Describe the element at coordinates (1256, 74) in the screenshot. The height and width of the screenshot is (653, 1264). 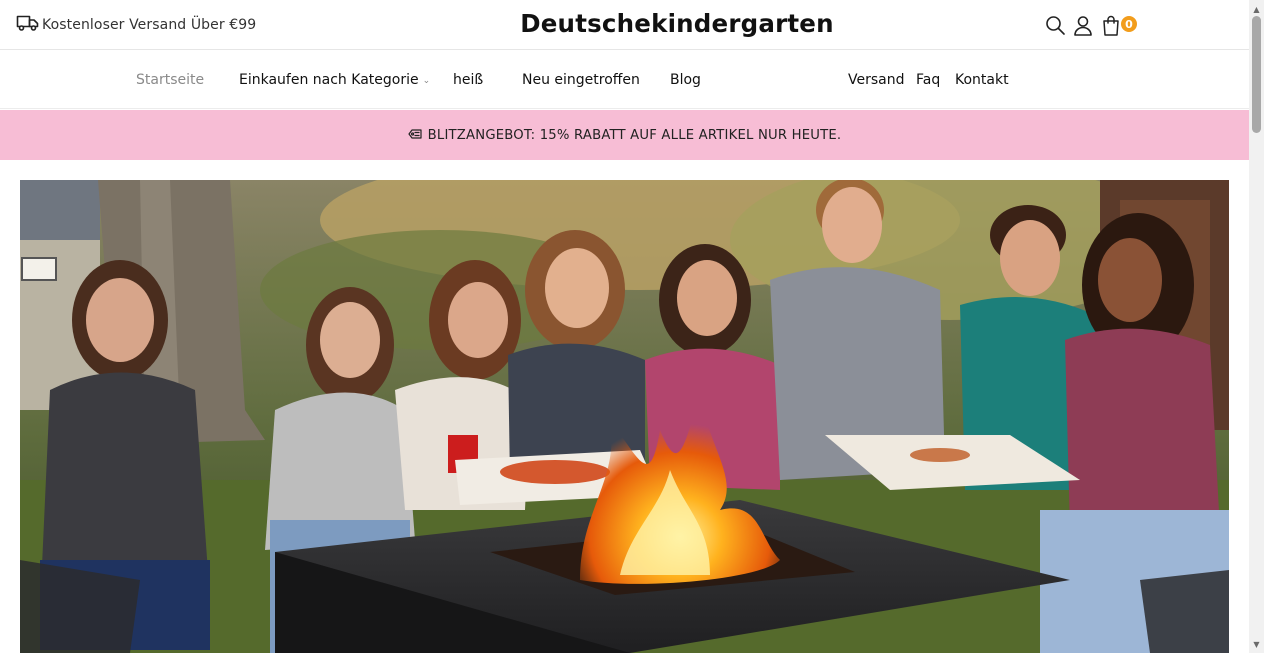
I see `scroll-thumb` at that location.